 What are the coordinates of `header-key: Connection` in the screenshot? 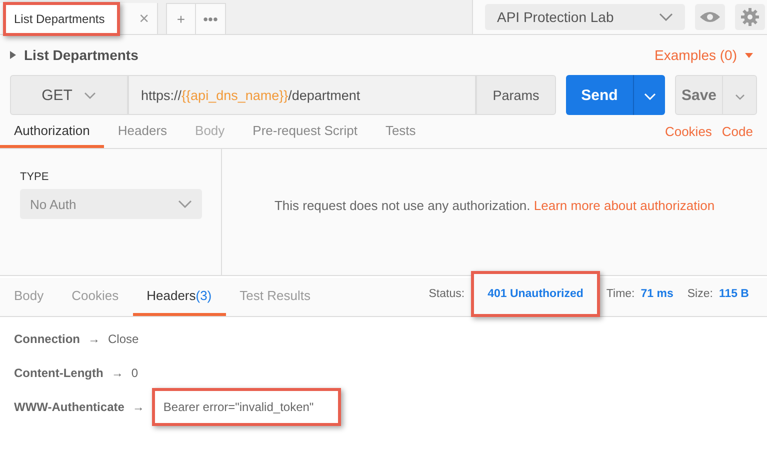 It's located at (47, 339).